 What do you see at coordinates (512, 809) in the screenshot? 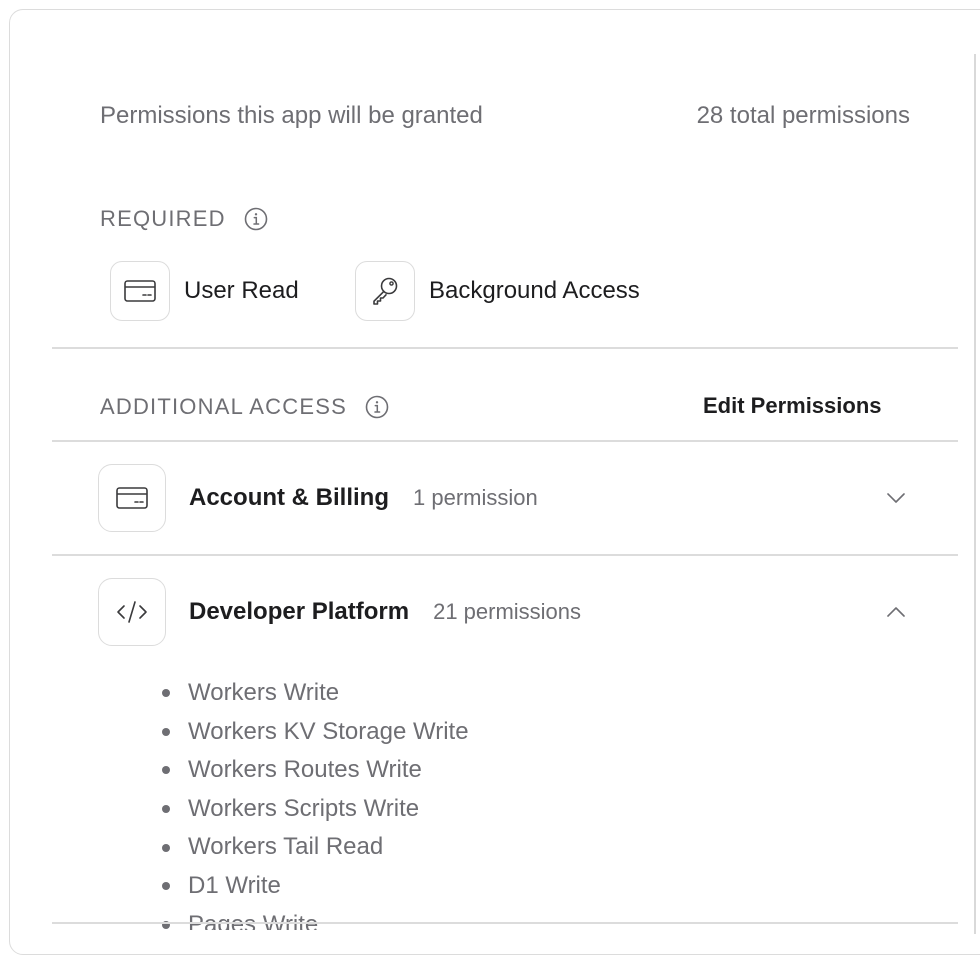
I see `list-item: Workers Scripts Write` at bounding box center [512, 809].